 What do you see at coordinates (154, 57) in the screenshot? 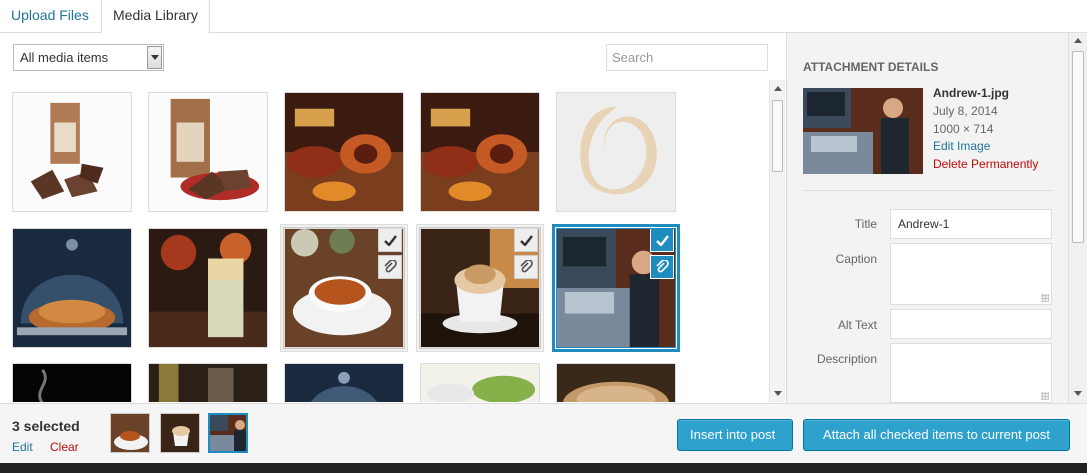
I see `chevron-down-icon` at bounding box center [154, 57].